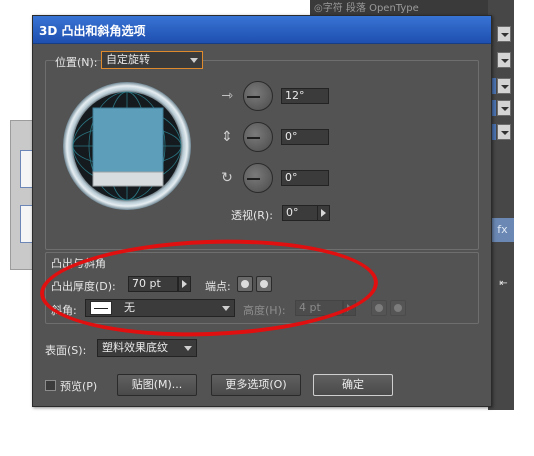  What do you see at coordinates (258, 178) in the screenshot?
I see `z-rotation-dial` at bounding box center [258, 178].